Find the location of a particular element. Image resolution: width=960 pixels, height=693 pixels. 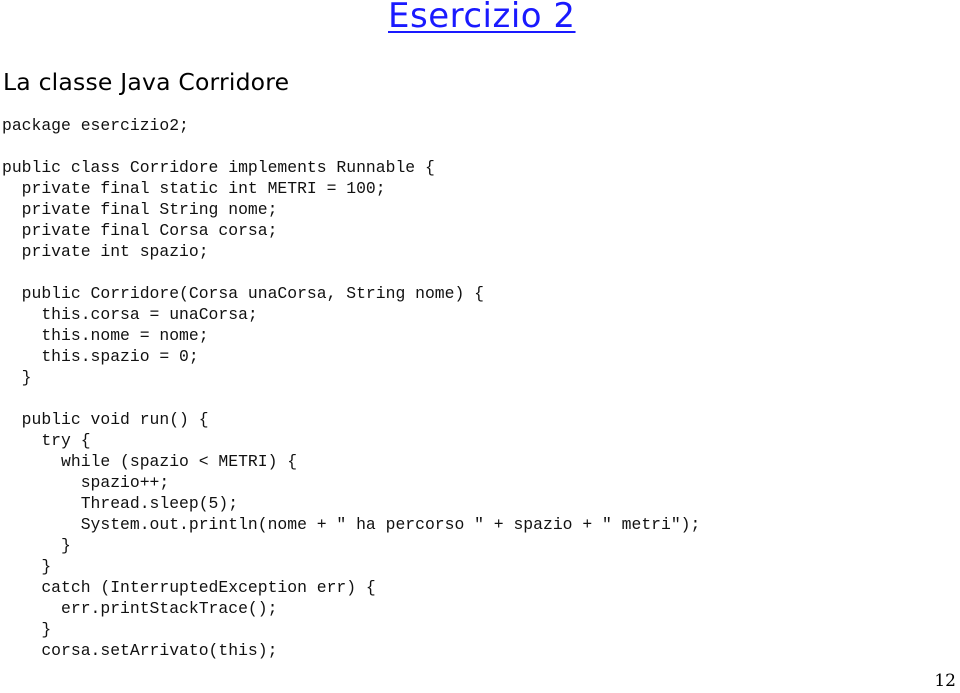

code-line: try { is located at coordinates (46, 440).